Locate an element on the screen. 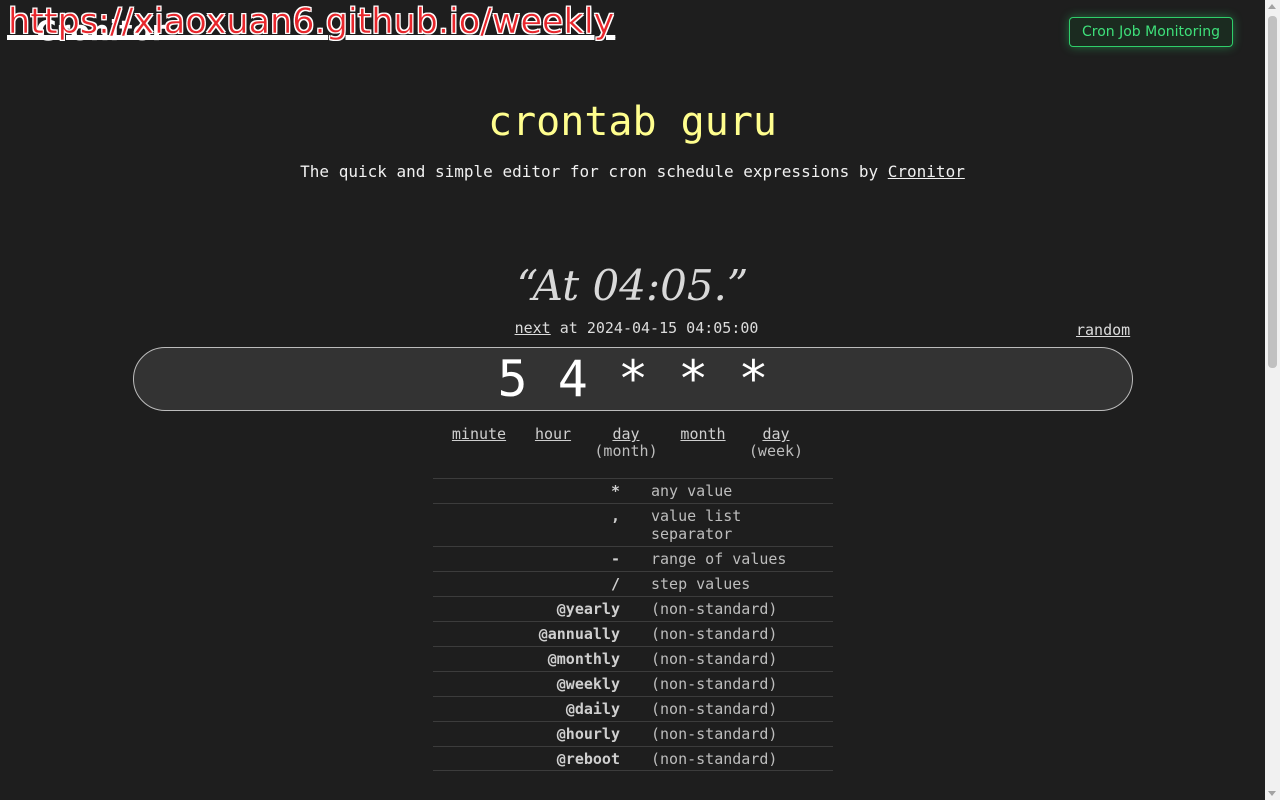 Image resolution: width=1280 pixels, height=800 pixels. schedule-description: “At 04:05.” is located at coordinates (632, 285).